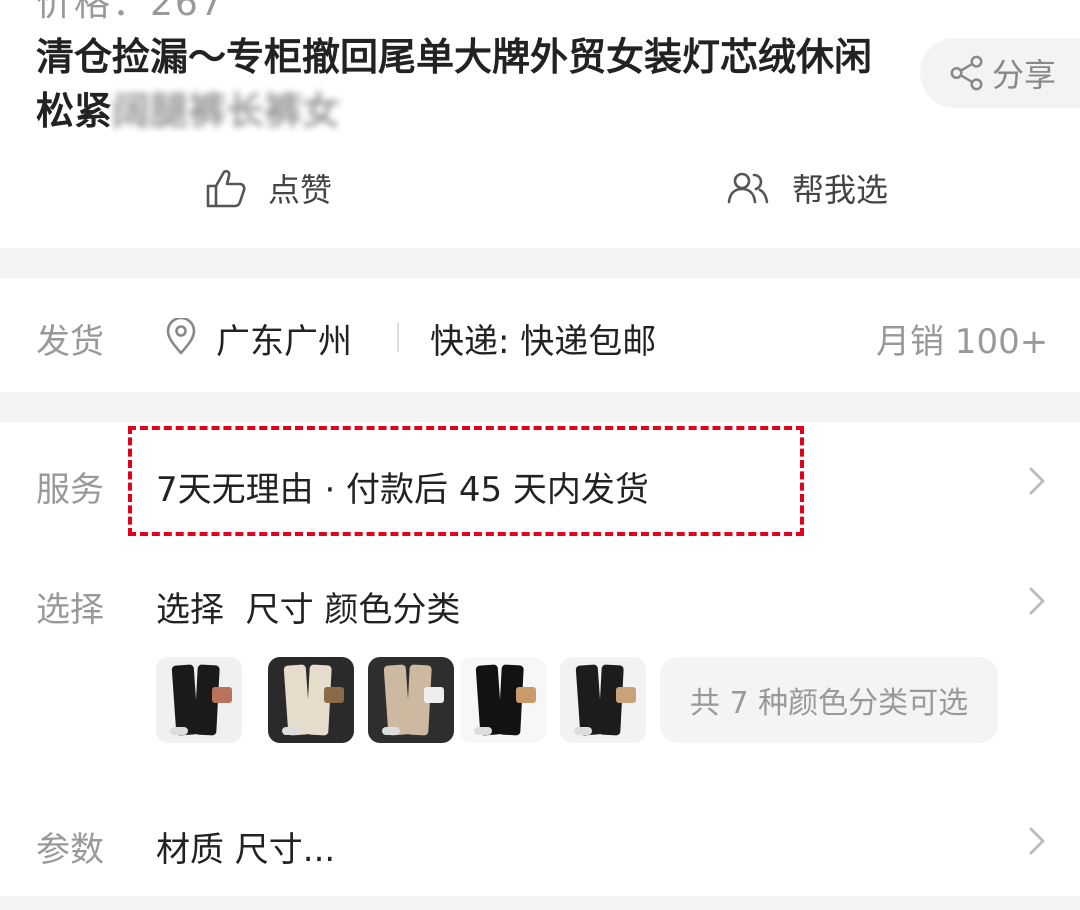 This screenshot has width=1080, height=910. What do you see at coordinates (311, 700) in the screenshot?
I see `color-thumbnail-beige` at bounding box center [311, 700].